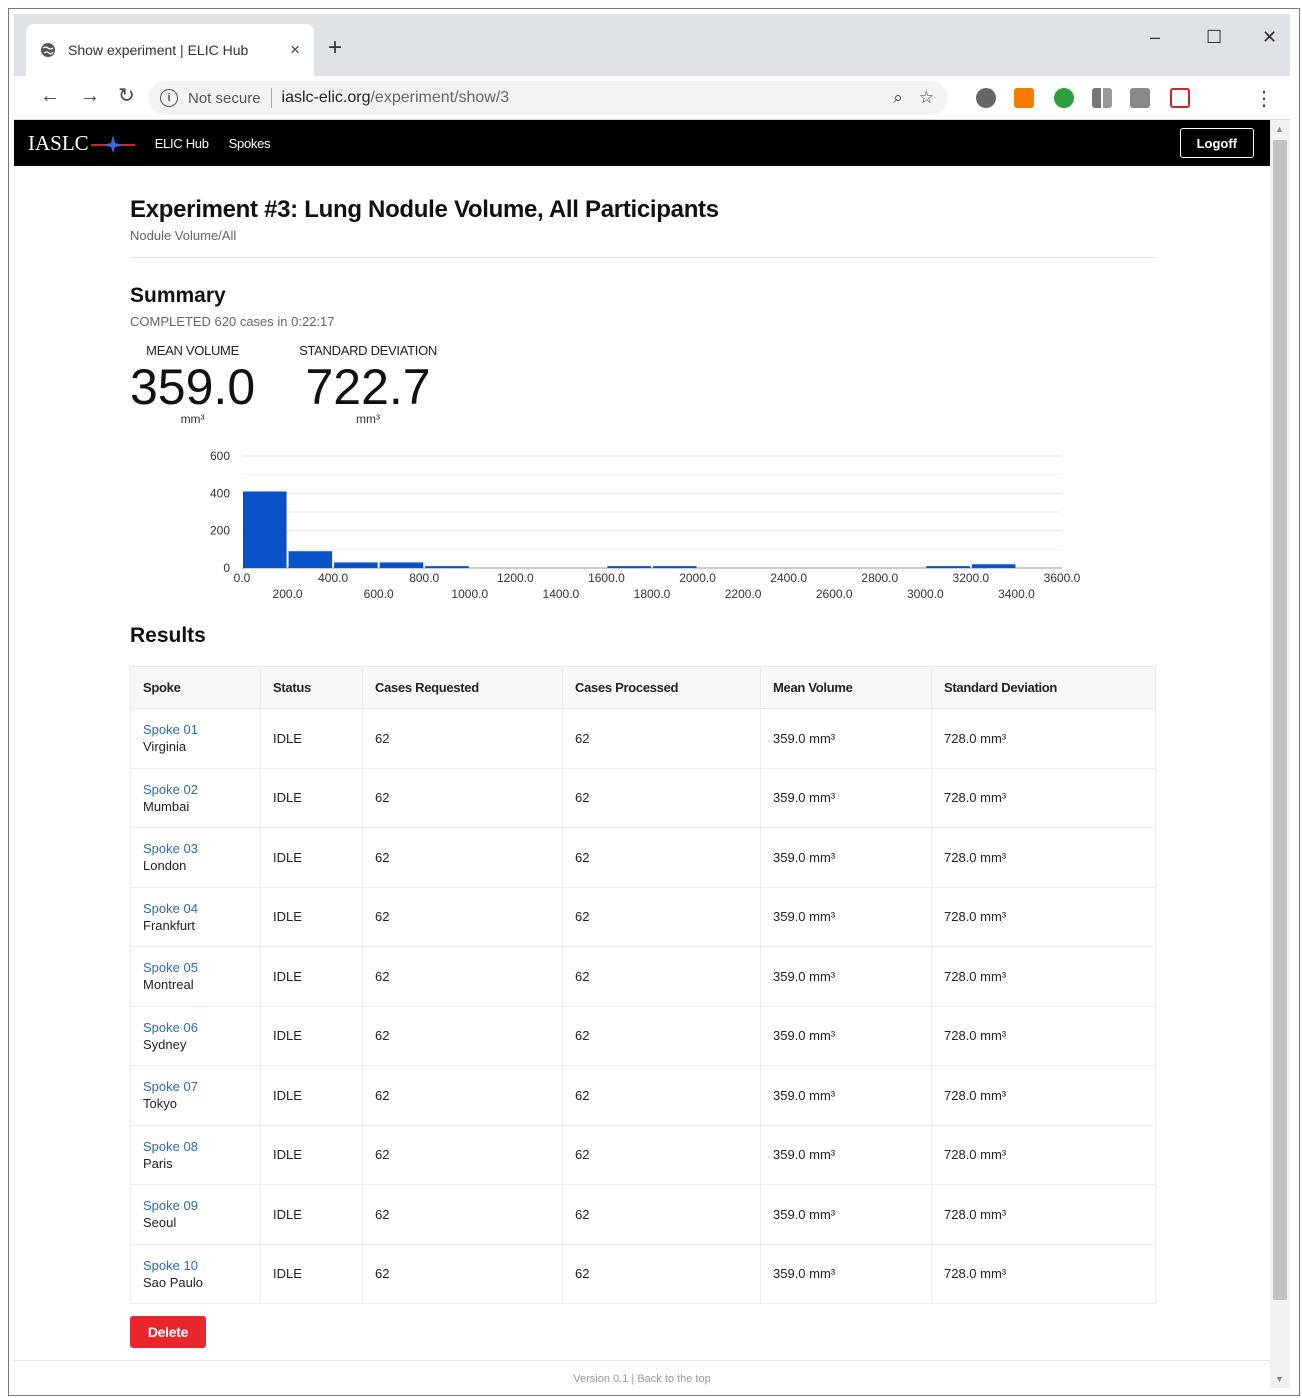 The image size is (1302, 1398). What do you see at coordinates (170, 50) in the screenshot?
I see `browser-tab: Show experiment | ELIC Hub ×` at bounding box center [170, 50].